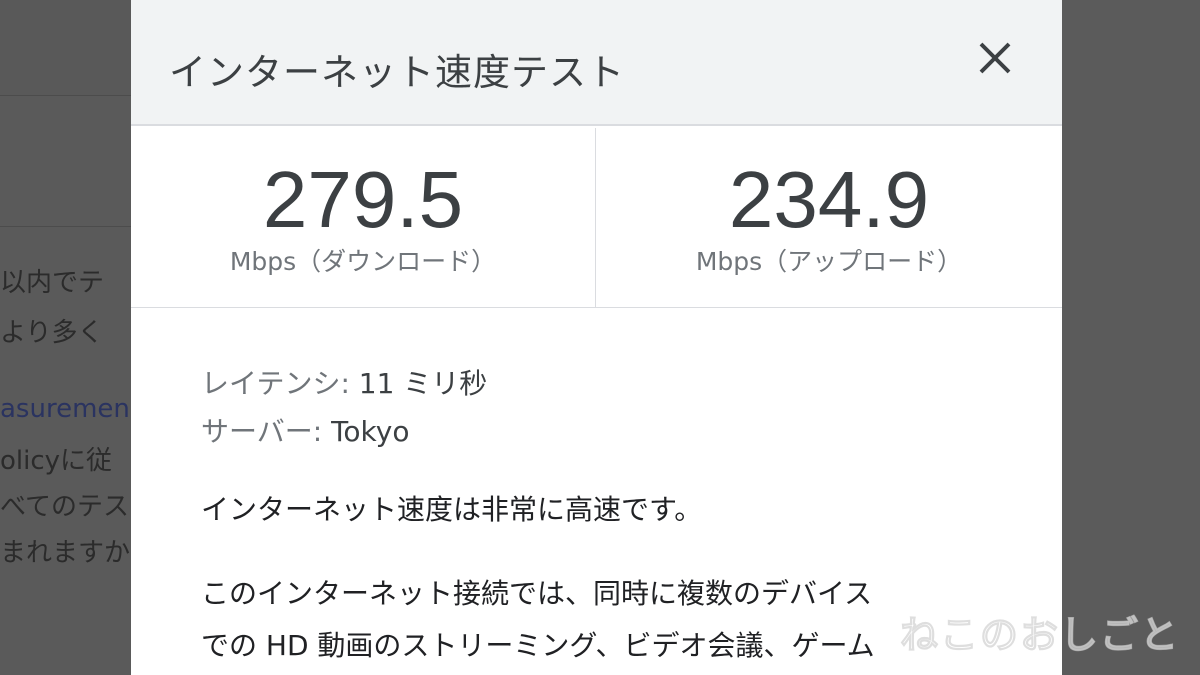 This screenshot has width=1200, height=675. I want to click on connection-info: レイテンシ: 11 ミリ秒 サーバー: Tokyo, so click(601, 408).